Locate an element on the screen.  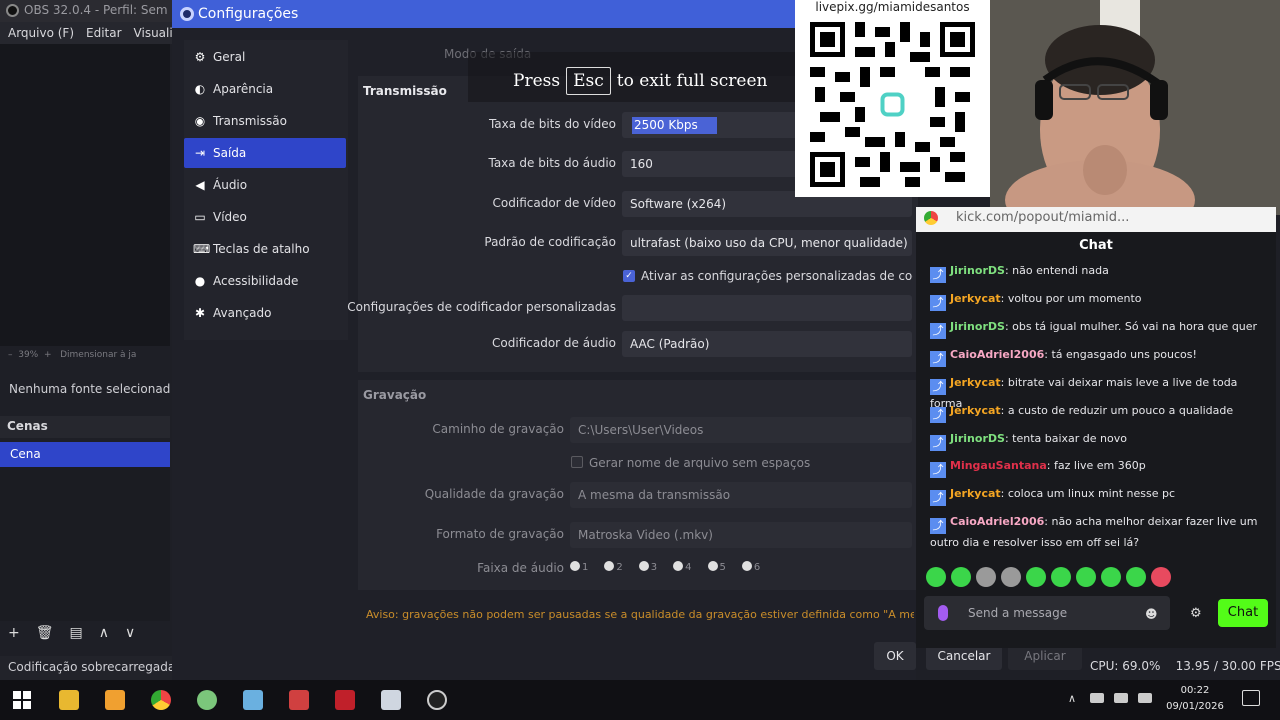
tray-chevron-icon: ∧ is located at coordinates (1072, 698).